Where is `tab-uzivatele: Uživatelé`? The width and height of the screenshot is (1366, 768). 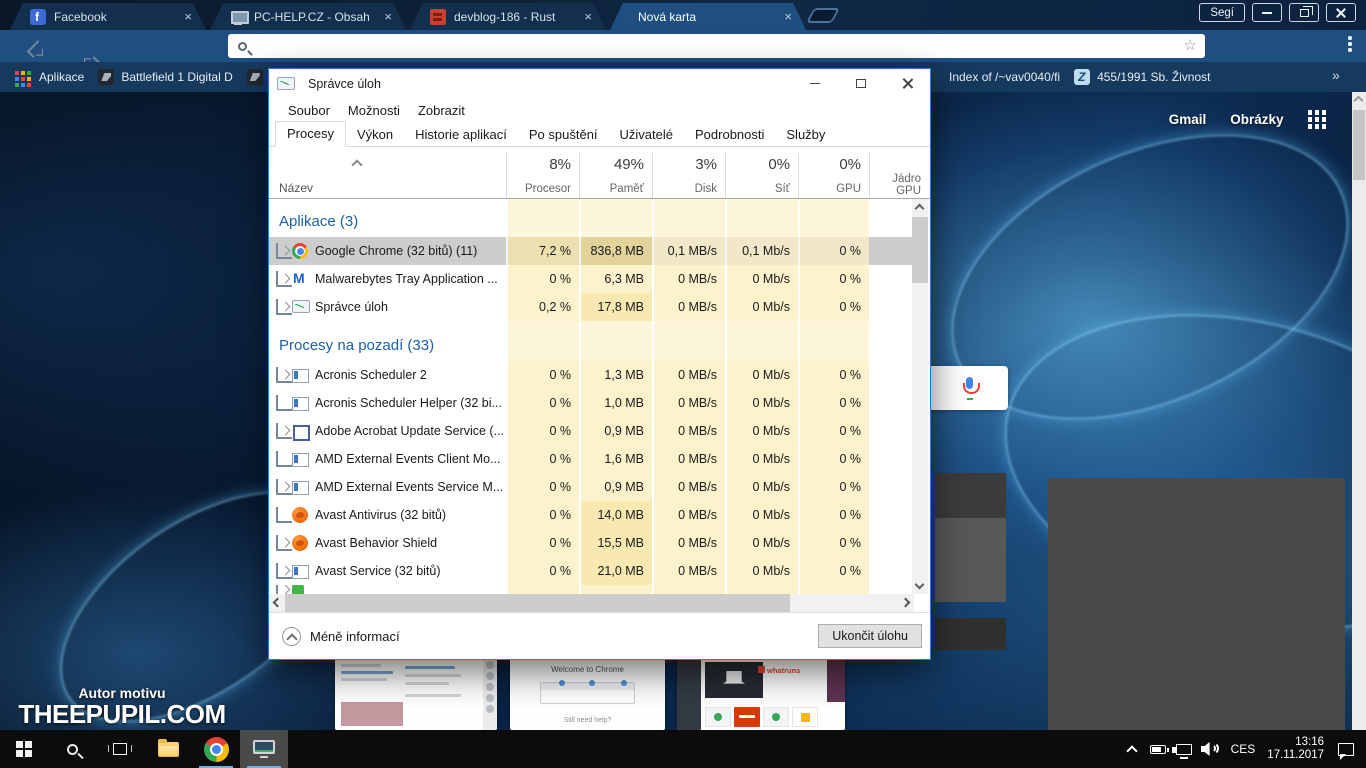 tab-uzivatele: Uživatelé is located at coordinates (646, 135).